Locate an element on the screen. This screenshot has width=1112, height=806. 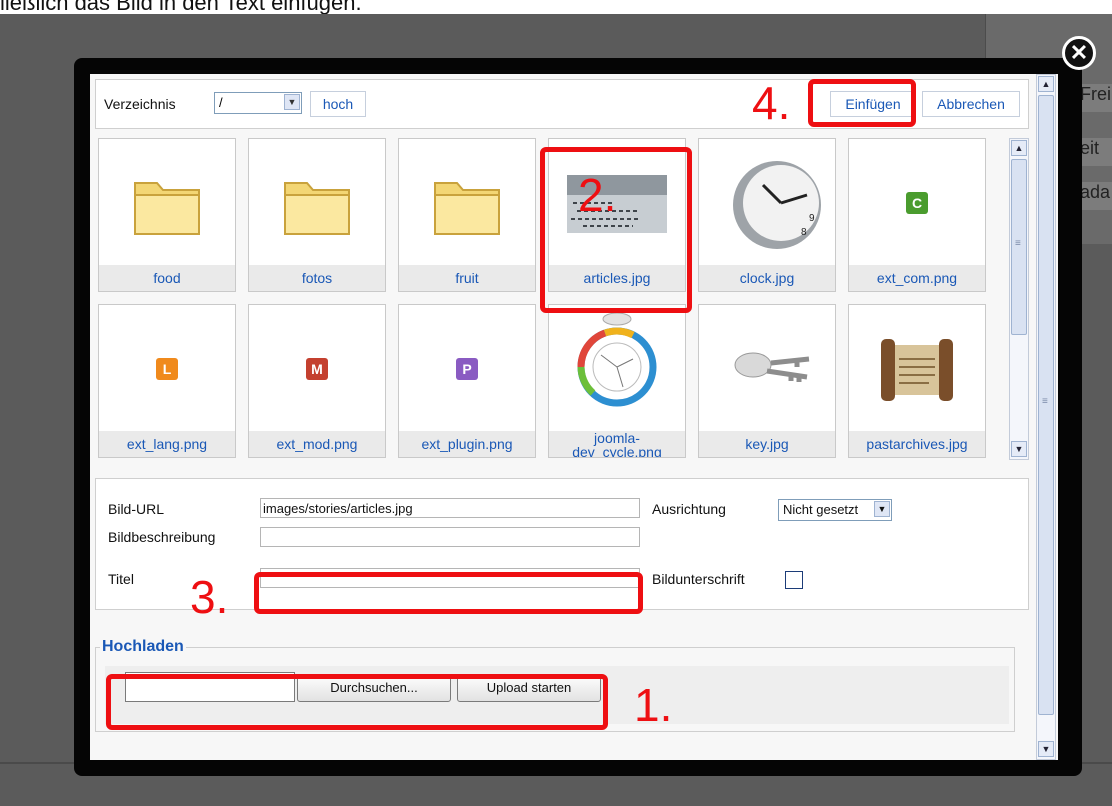
badge-c-icon: C is located at coordinates (917, 203).